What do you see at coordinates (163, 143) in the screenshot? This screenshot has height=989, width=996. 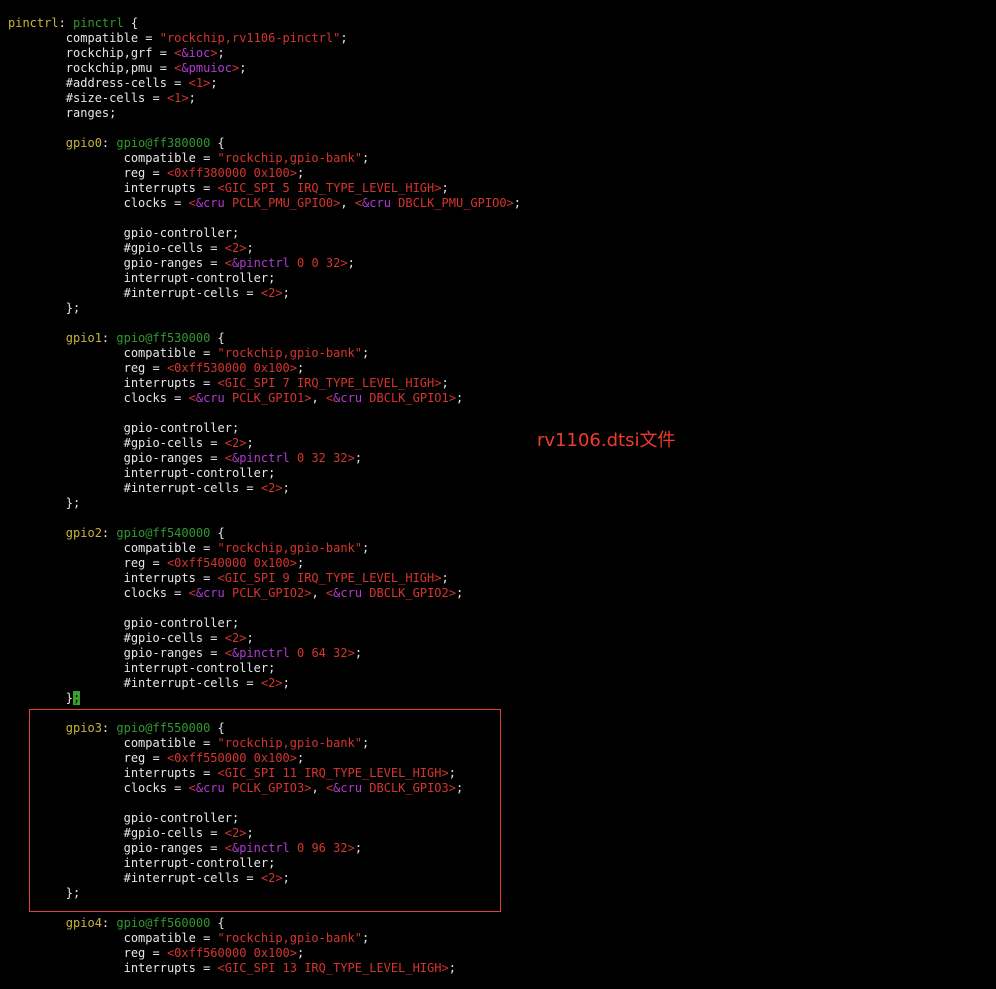 I see `code-token-nodename: gpio@ff380000` at bounding box center [163, 143].